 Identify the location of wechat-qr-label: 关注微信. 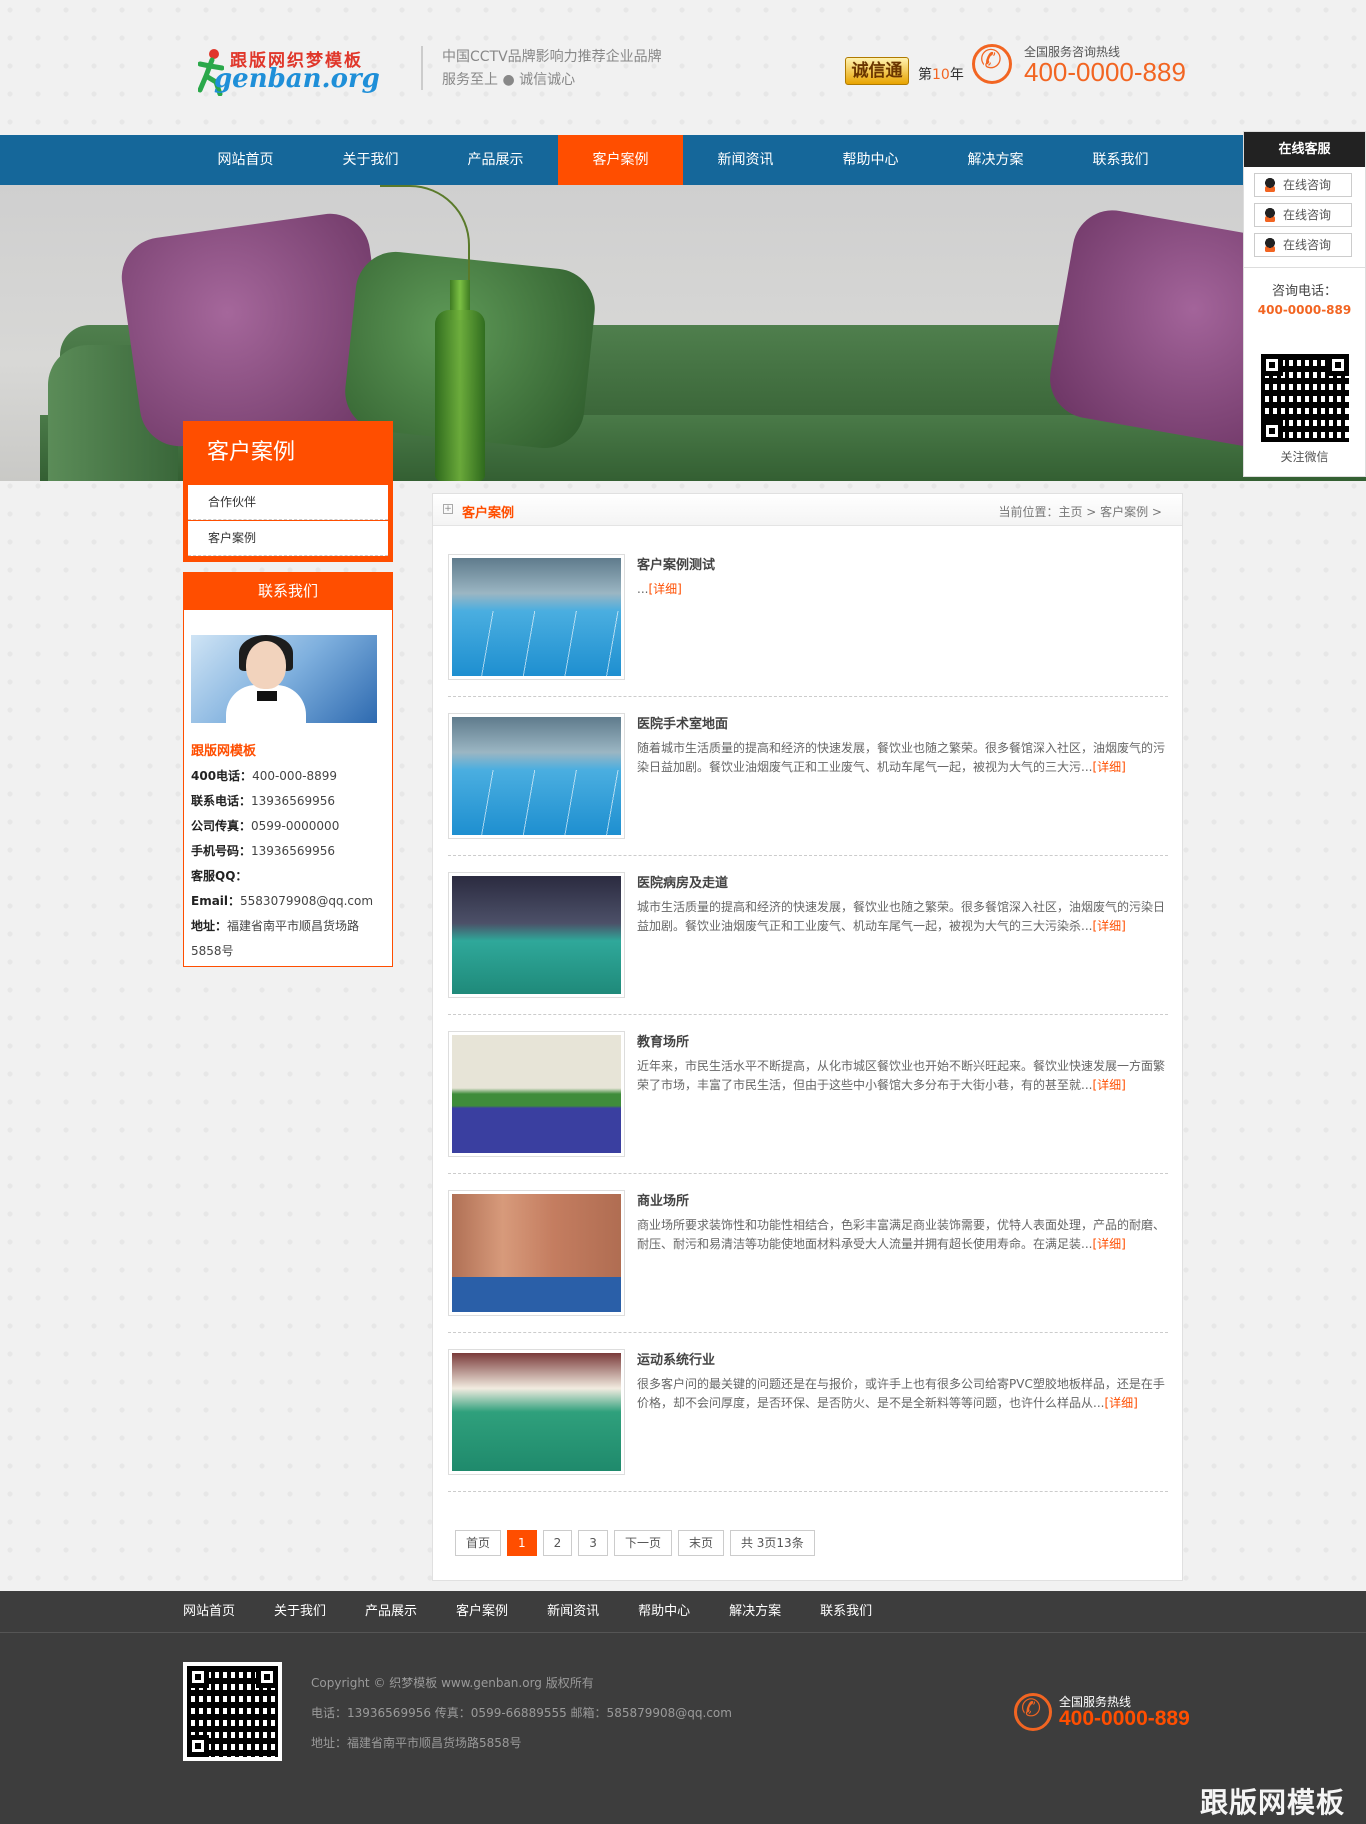
(1304, 457).